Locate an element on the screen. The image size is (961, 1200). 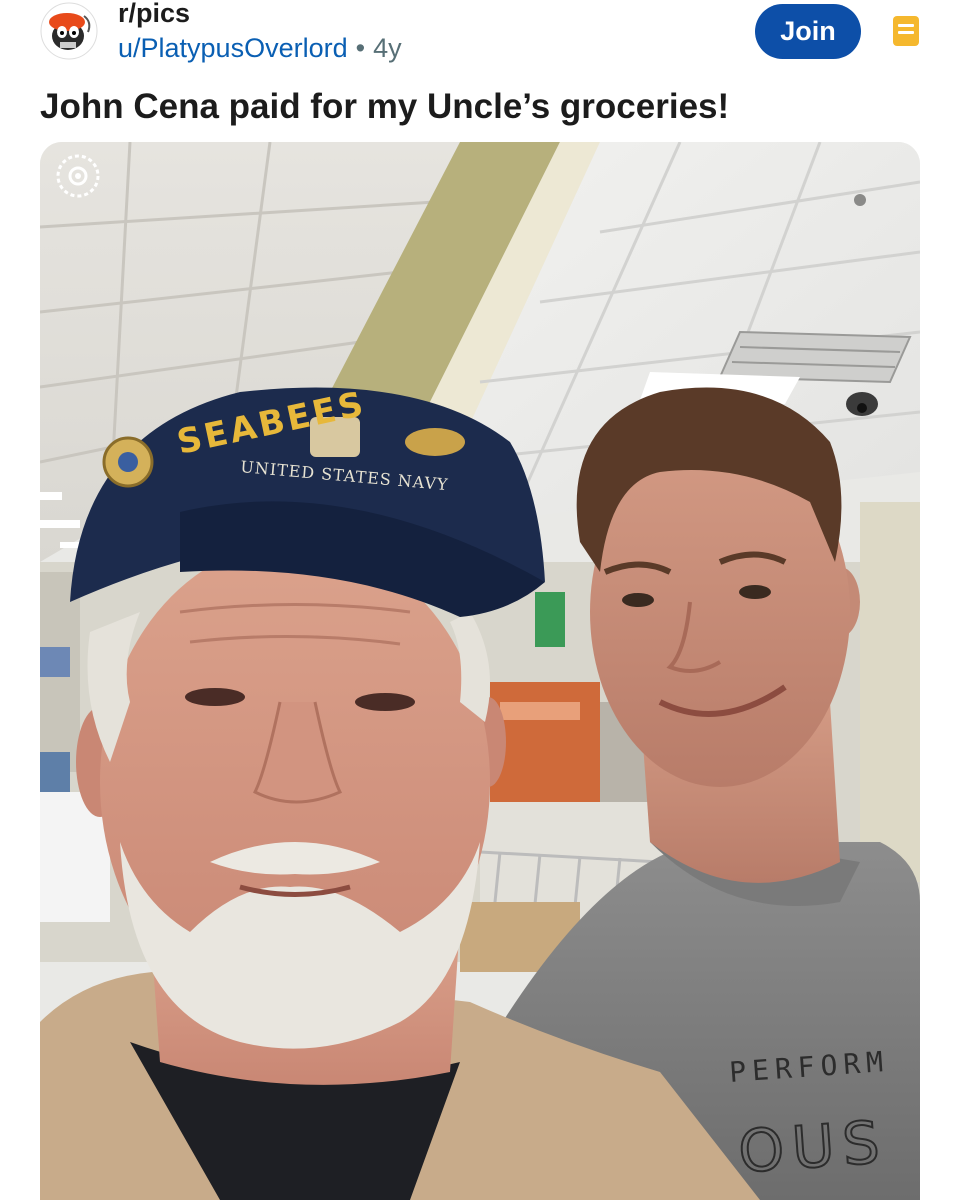
post-age: 4y is located at coordinates (387, 48).